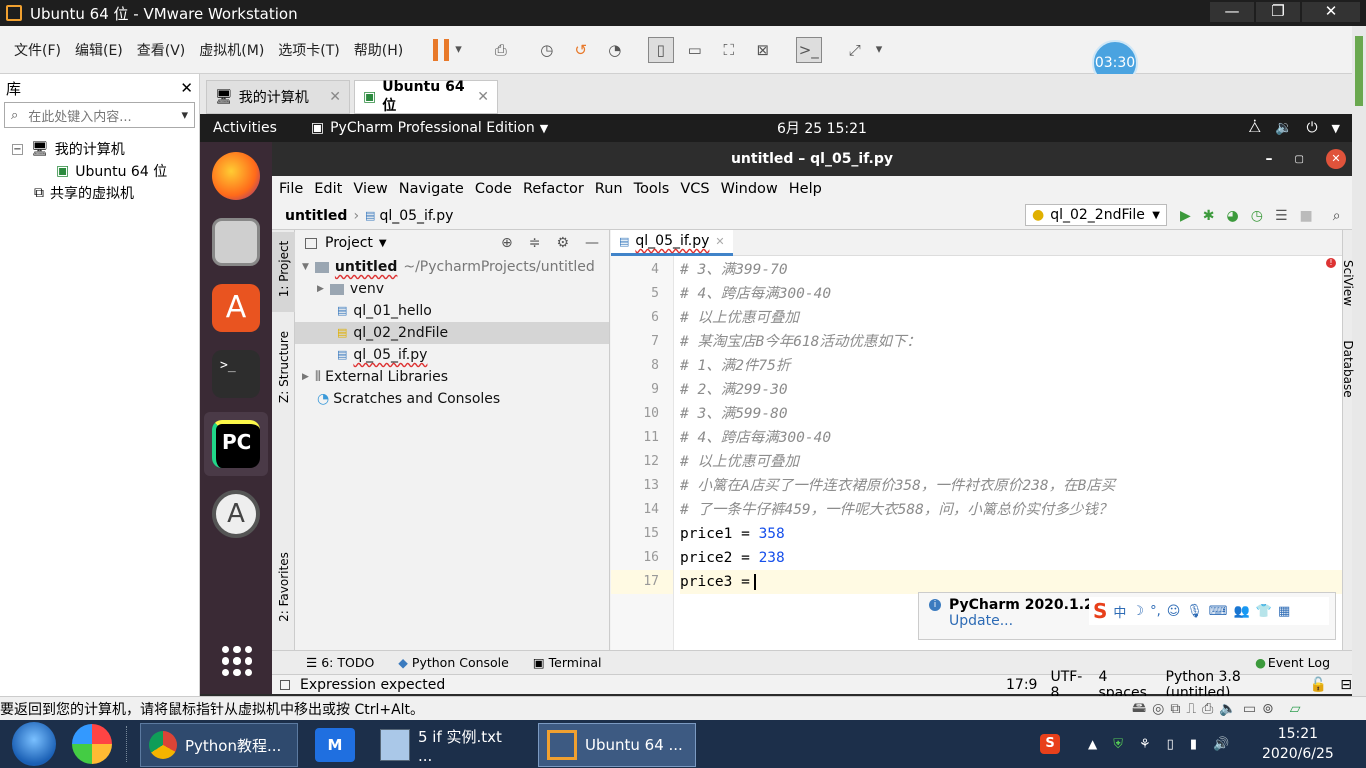  Describe the element at coordinates (370, 189) in the screenshot. I see `menu-view: View` at that location.